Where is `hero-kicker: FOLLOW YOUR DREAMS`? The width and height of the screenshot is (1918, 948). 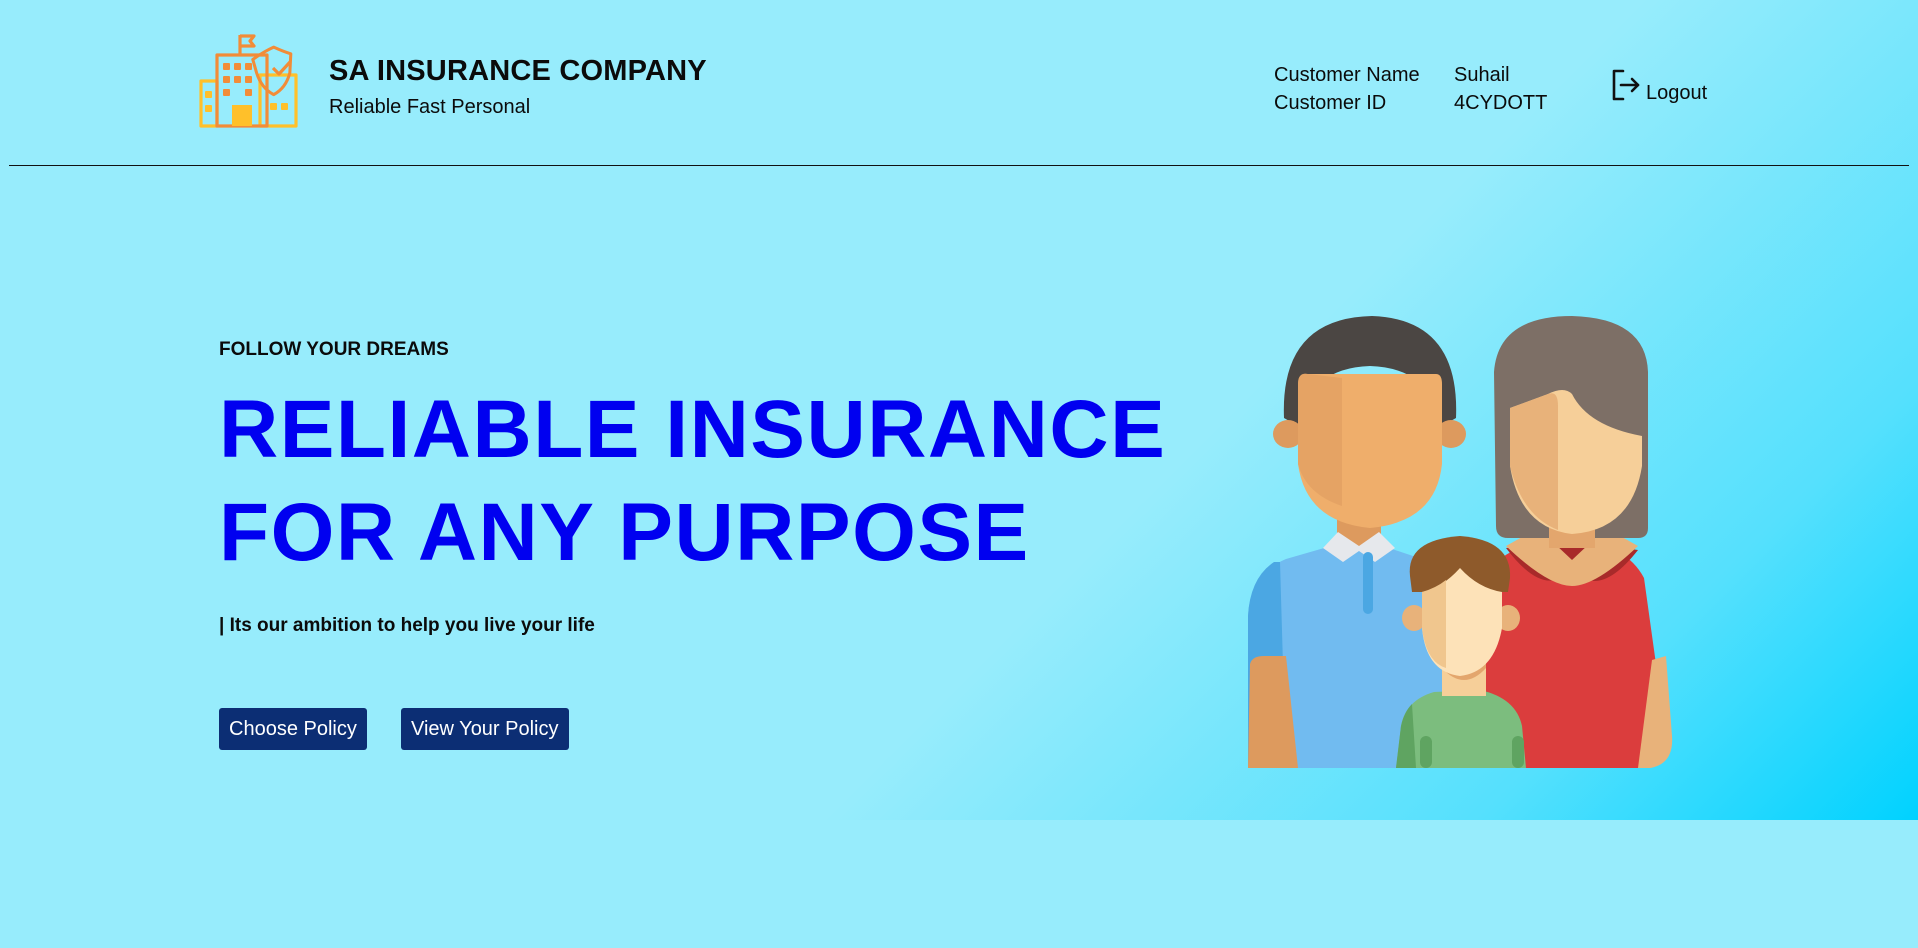 hero-kicker: FOLLOW YOUR DREAMS is located at coordinates (334, 349).